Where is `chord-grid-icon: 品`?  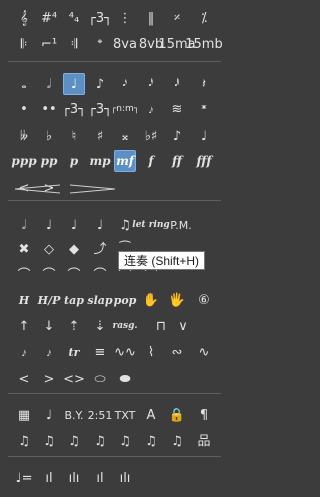
chord-grid-icon: 品 is located at coordinates (204, 441).